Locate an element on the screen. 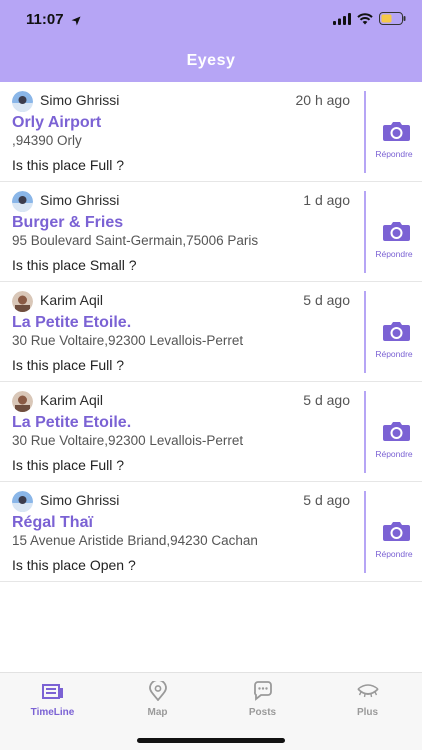  app-header: 11:07 Eyesy is located at coordinates (211, 41).